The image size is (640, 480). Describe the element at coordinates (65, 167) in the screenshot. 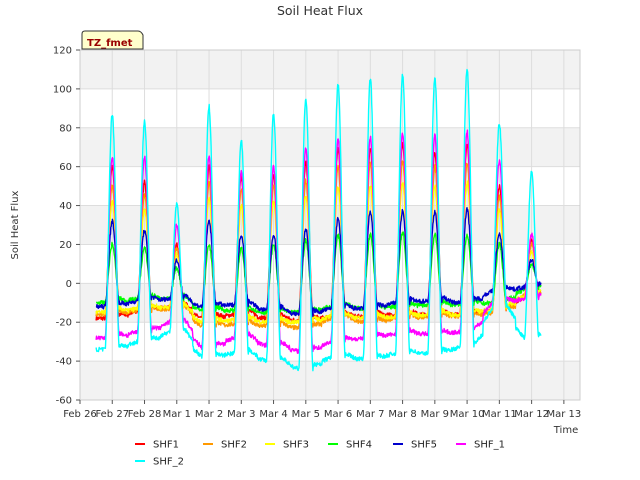

I see `y-tick-label: 60` at that location.